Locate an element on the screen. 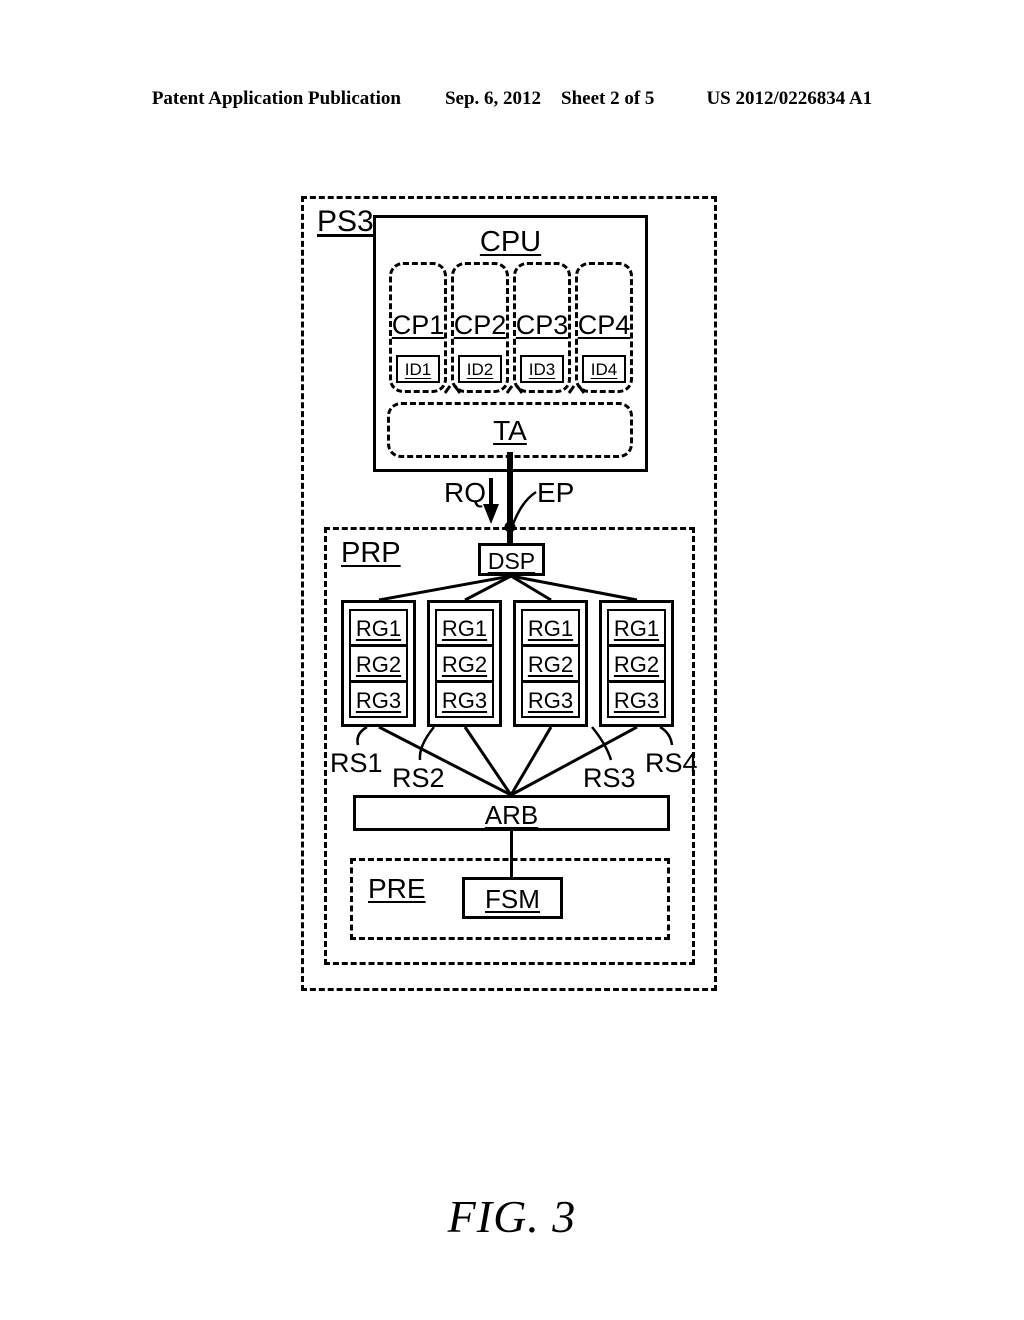  rs4-label: RS4 is located at coordinates (671, 763).